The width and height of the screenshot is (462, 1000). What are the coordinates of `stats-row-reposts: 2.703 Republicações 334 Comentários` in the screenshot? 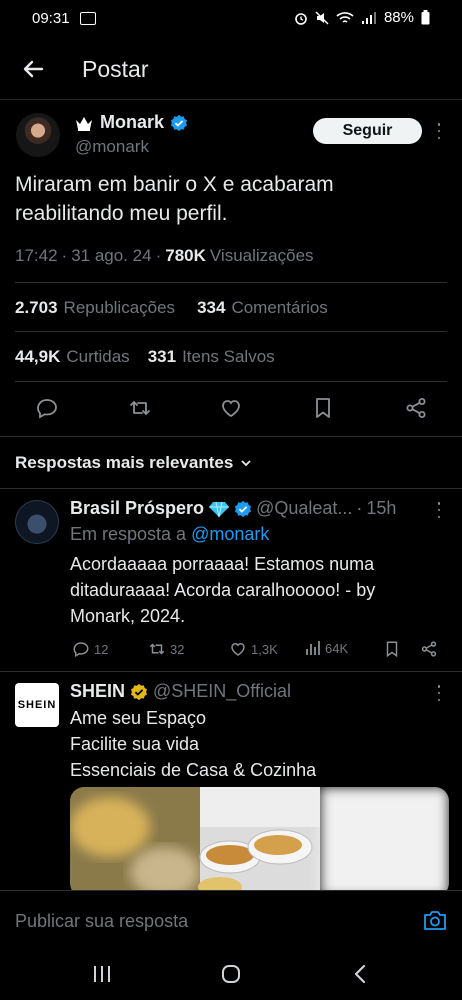 It's located at (171, 308).